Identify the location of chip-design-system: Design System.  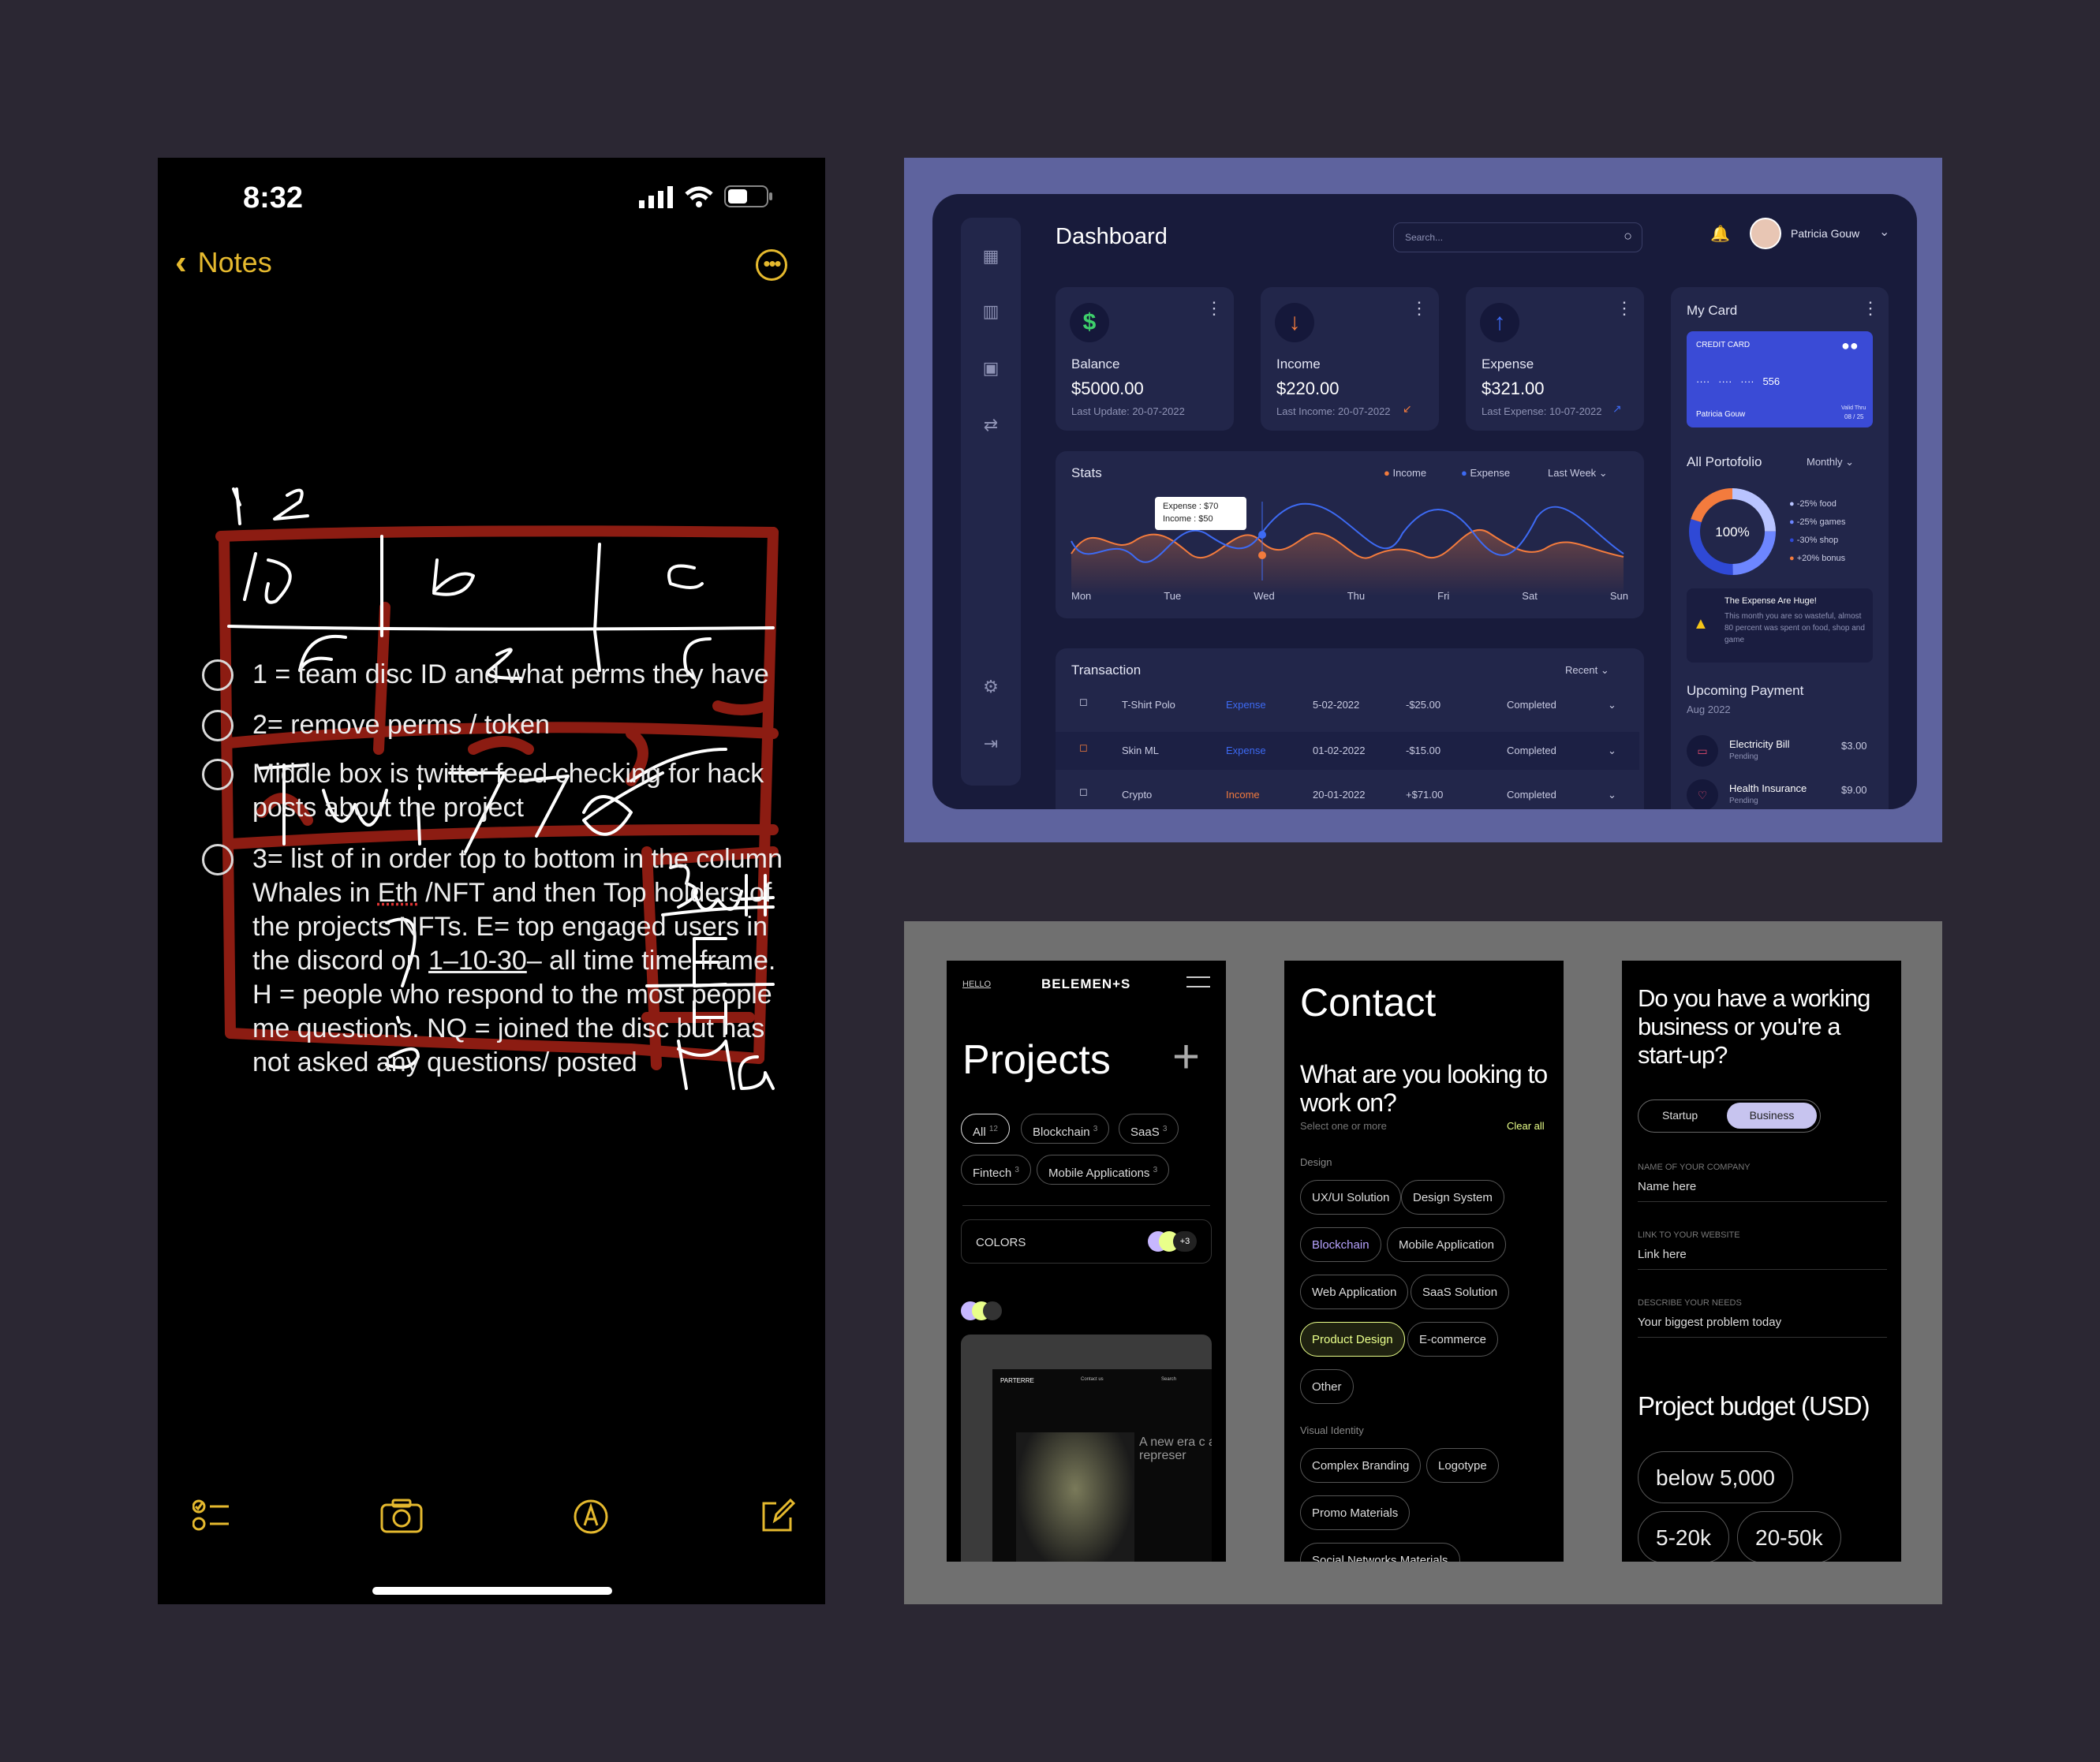
(1452, 1197).